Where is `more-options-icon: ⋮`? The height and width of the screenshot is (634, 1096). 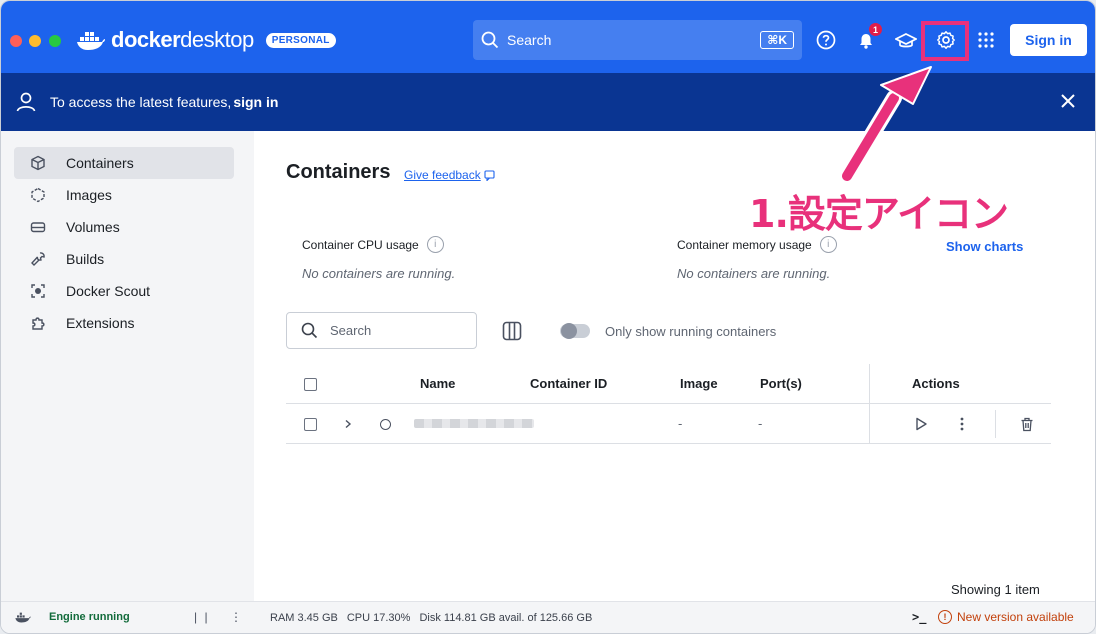 more-options-icon: ⋮ is located at coordinates (236, 617).